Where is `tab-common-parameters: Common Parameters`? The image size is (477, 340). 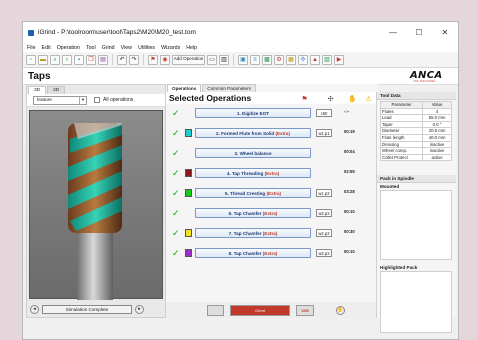
tab-common-parameters: Common Parameters is located at coordinates (229, 88).